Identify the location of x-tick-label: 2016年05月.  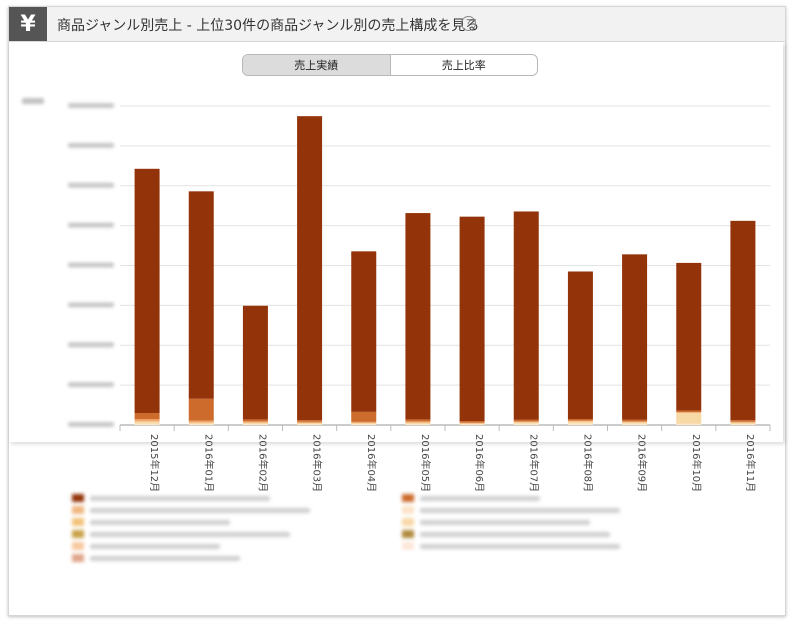
(425, 463).